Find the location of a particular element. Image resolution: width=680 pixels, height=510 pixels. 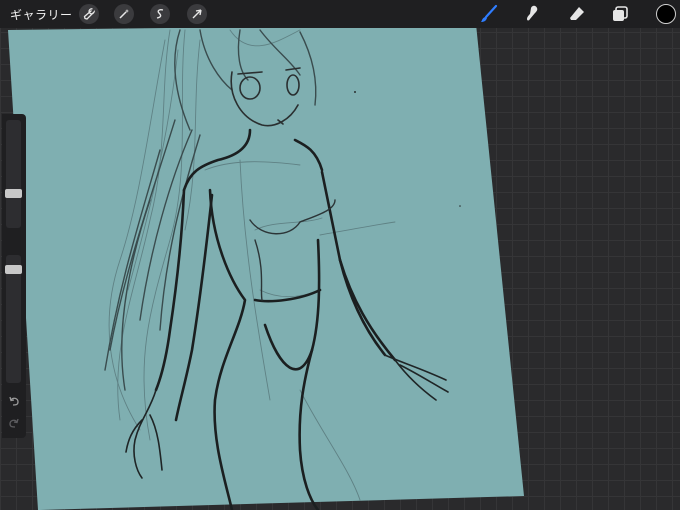

eraser-tool-button is located at coordinates (577, 14).